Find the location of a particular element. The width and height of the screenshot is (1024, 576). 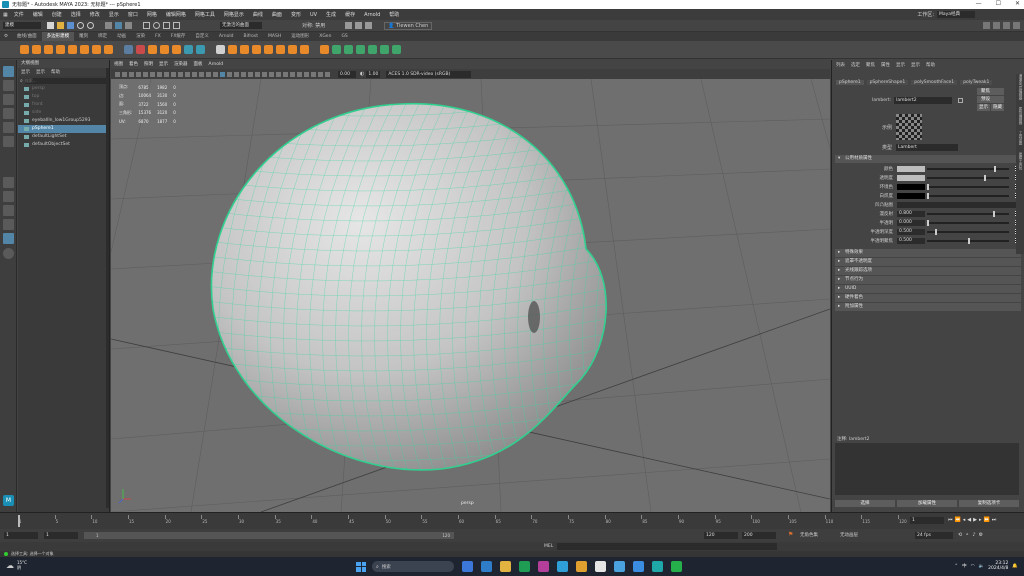

loop-icon: ⟲ is located at coordinates (960, 535).